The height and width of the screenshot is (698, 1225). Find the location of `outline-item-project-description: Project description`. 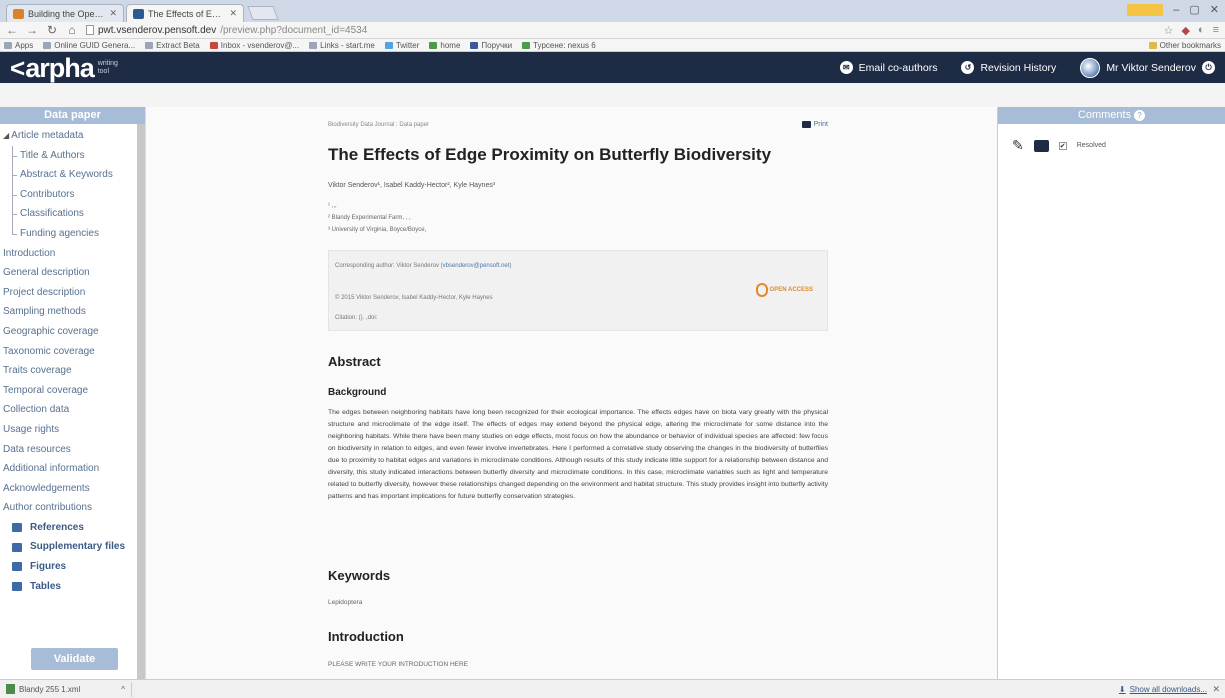

outline-item-project-description: Project description is located at coordinates (72, 293).